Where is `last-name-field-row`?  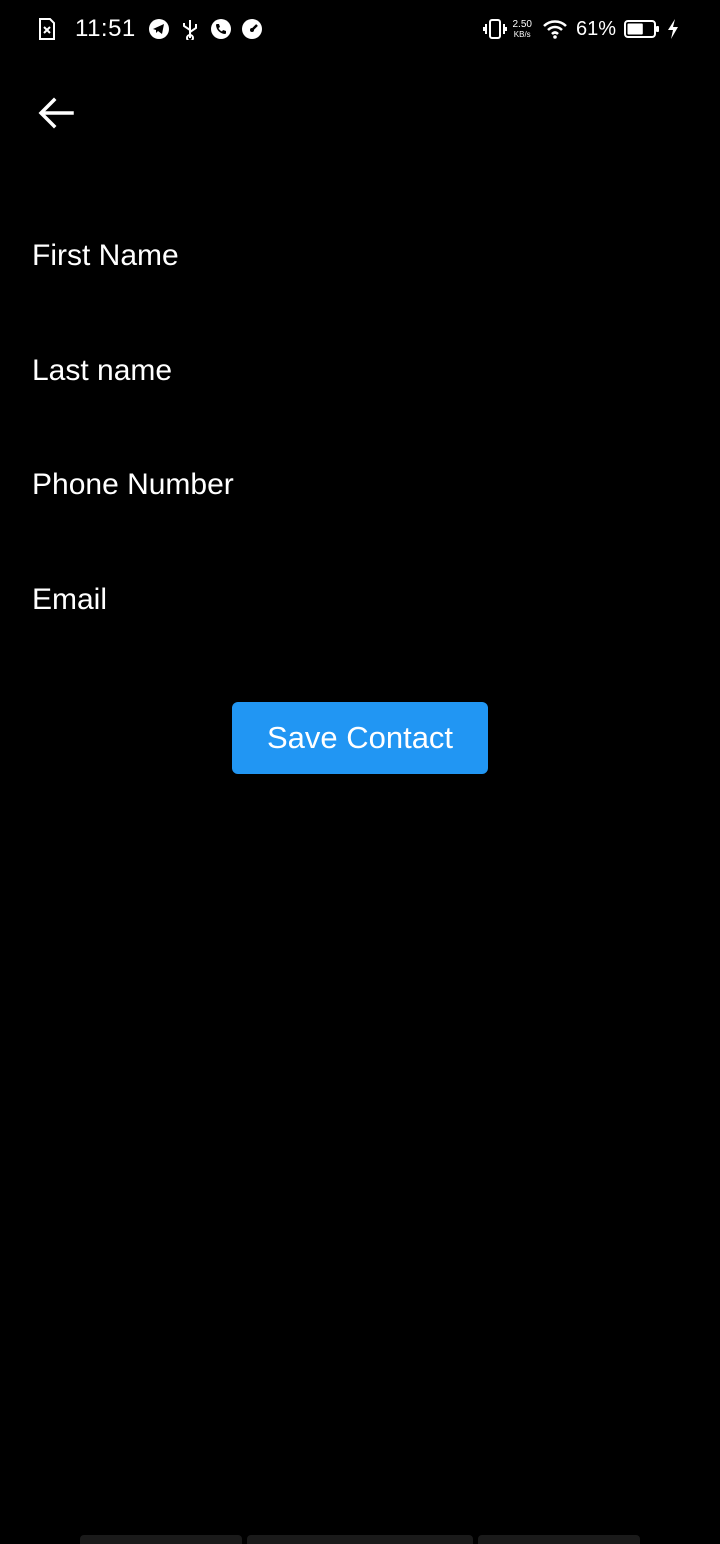
last-name-field-row is located at coordinates (360, 371).